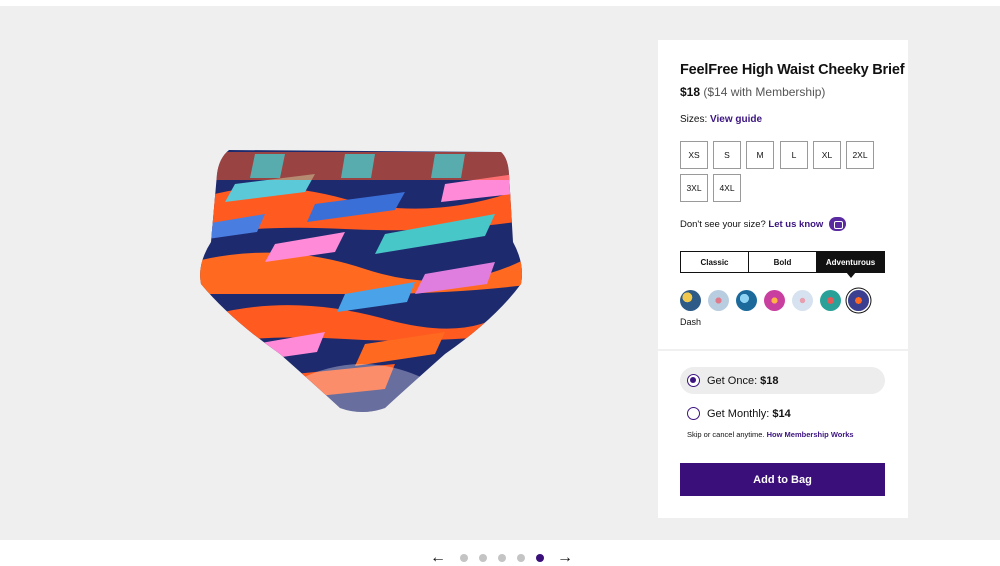 This screenshot has height=566, width=1000. I want to click on selected-swatch-name: Dash, so click(691, 322).